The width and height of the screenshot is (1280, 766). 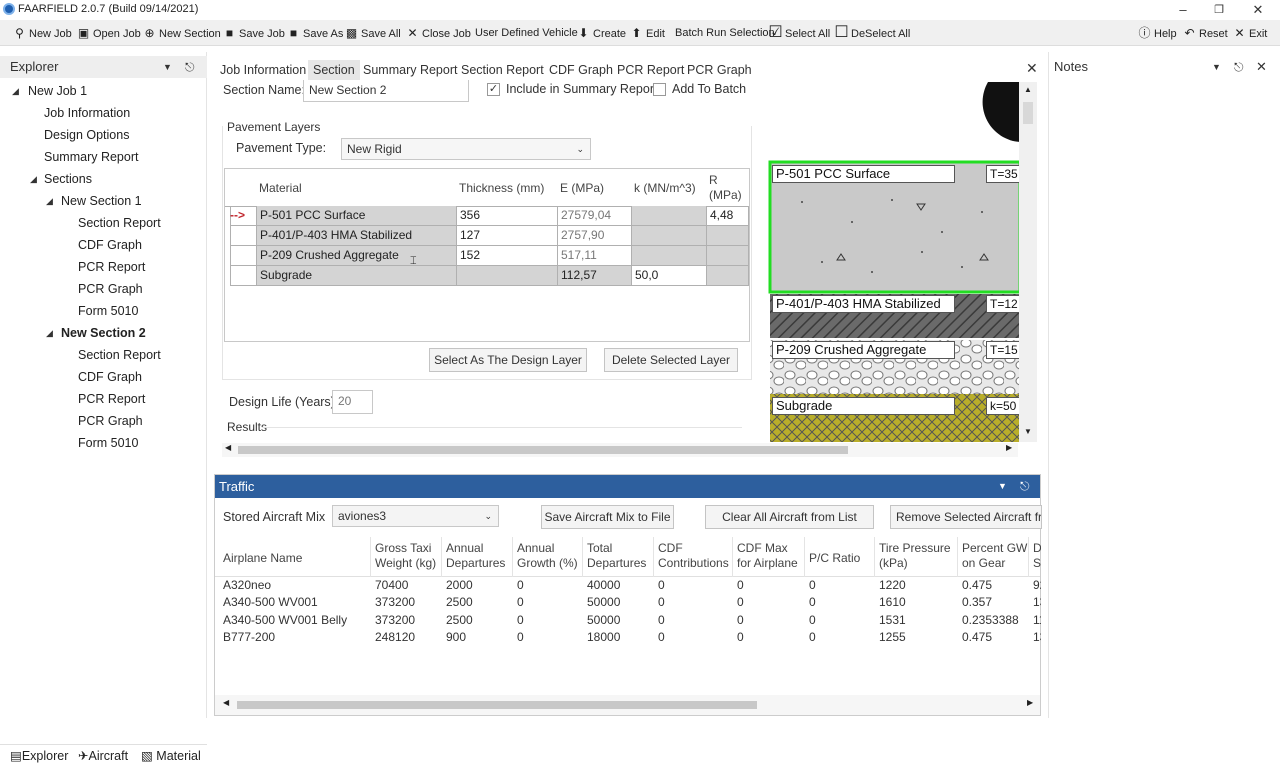 I want to click on tree-sections: Sections, so click(x=68, y=179).